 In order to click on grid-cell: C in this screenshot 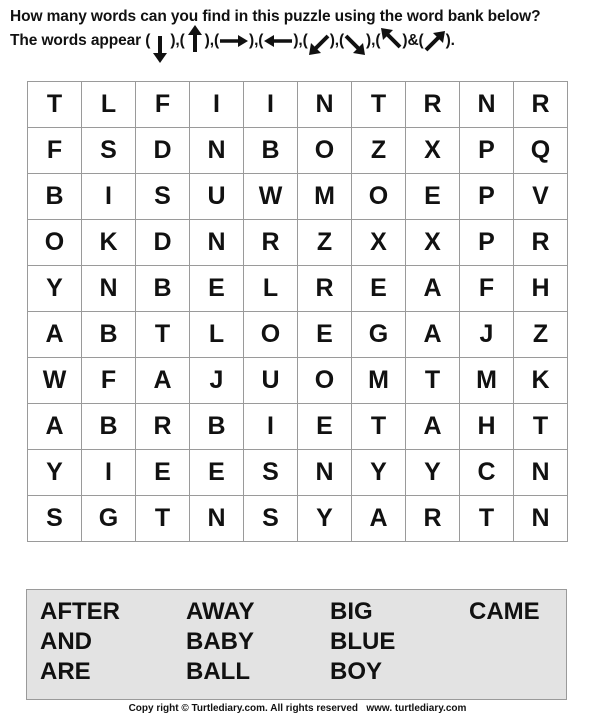, I will do `click(486, 472)`.